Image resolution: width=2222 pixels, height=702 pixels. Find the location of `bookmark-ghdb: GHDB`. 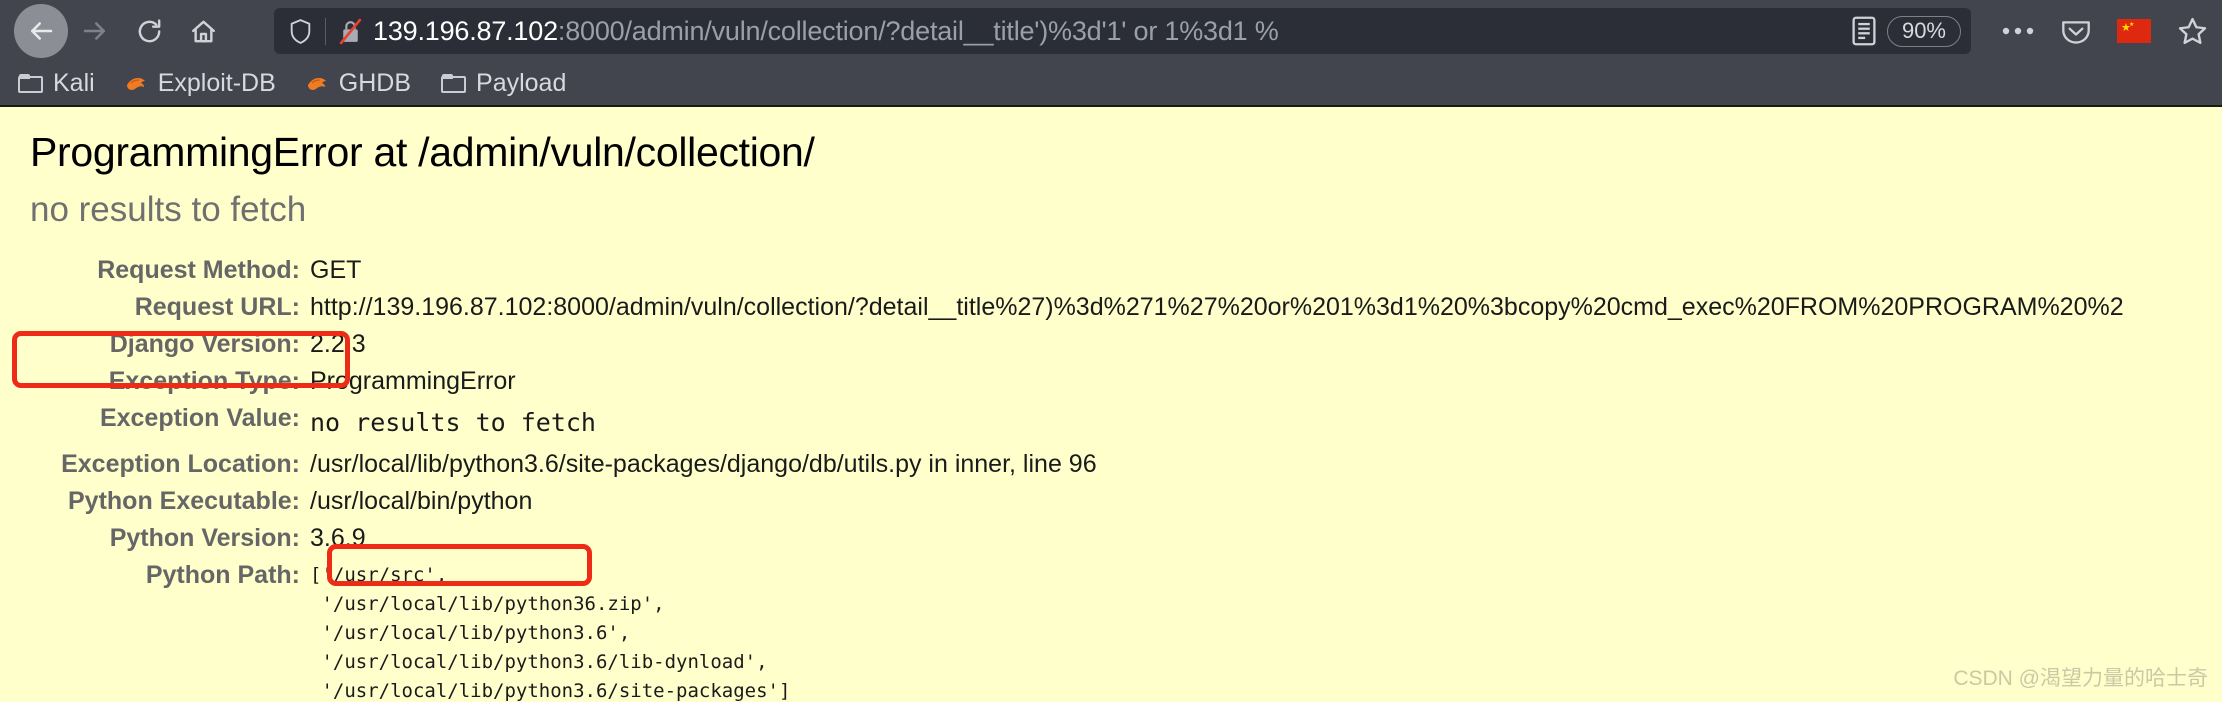

bookmark-ghdb: GHDB is located at coordinates (358, 83).